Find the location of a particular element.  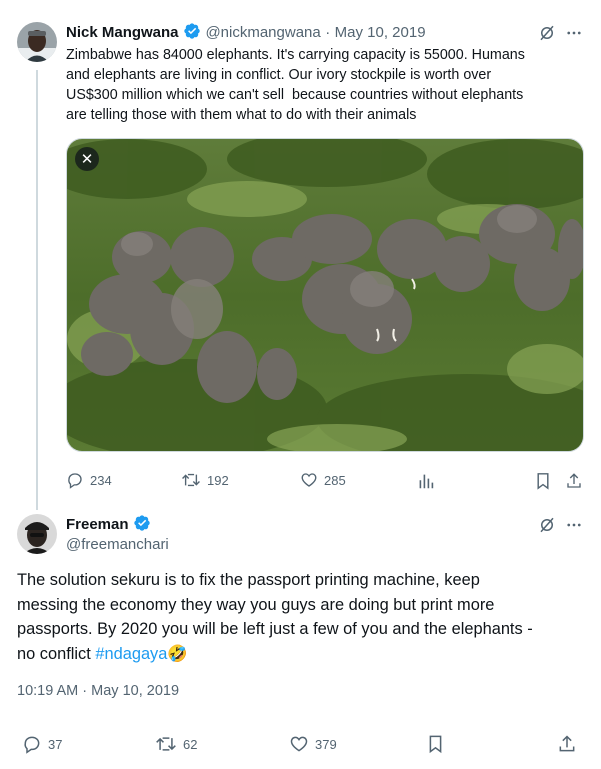

reply-count: 37 is located at coordinates (55, 744).